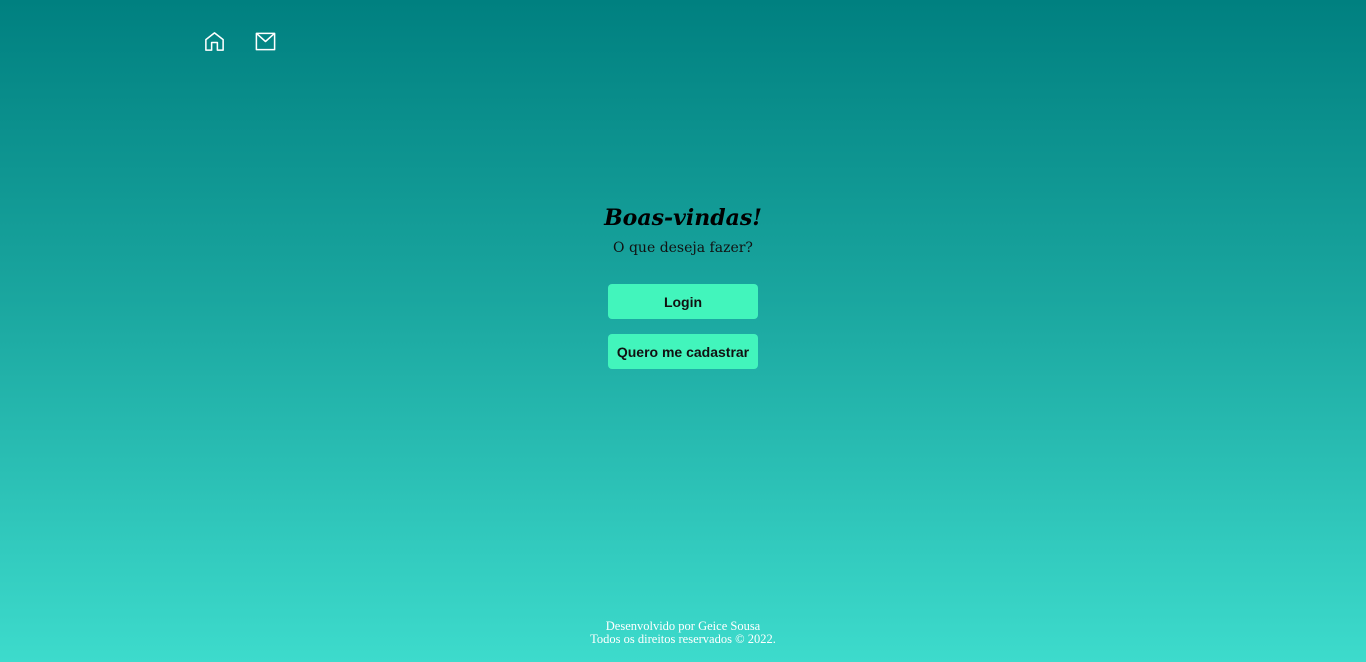  Describe the element at coordinates (683, 218) in the screenshot. I see `page-title: Boas-vindas!` at that location.